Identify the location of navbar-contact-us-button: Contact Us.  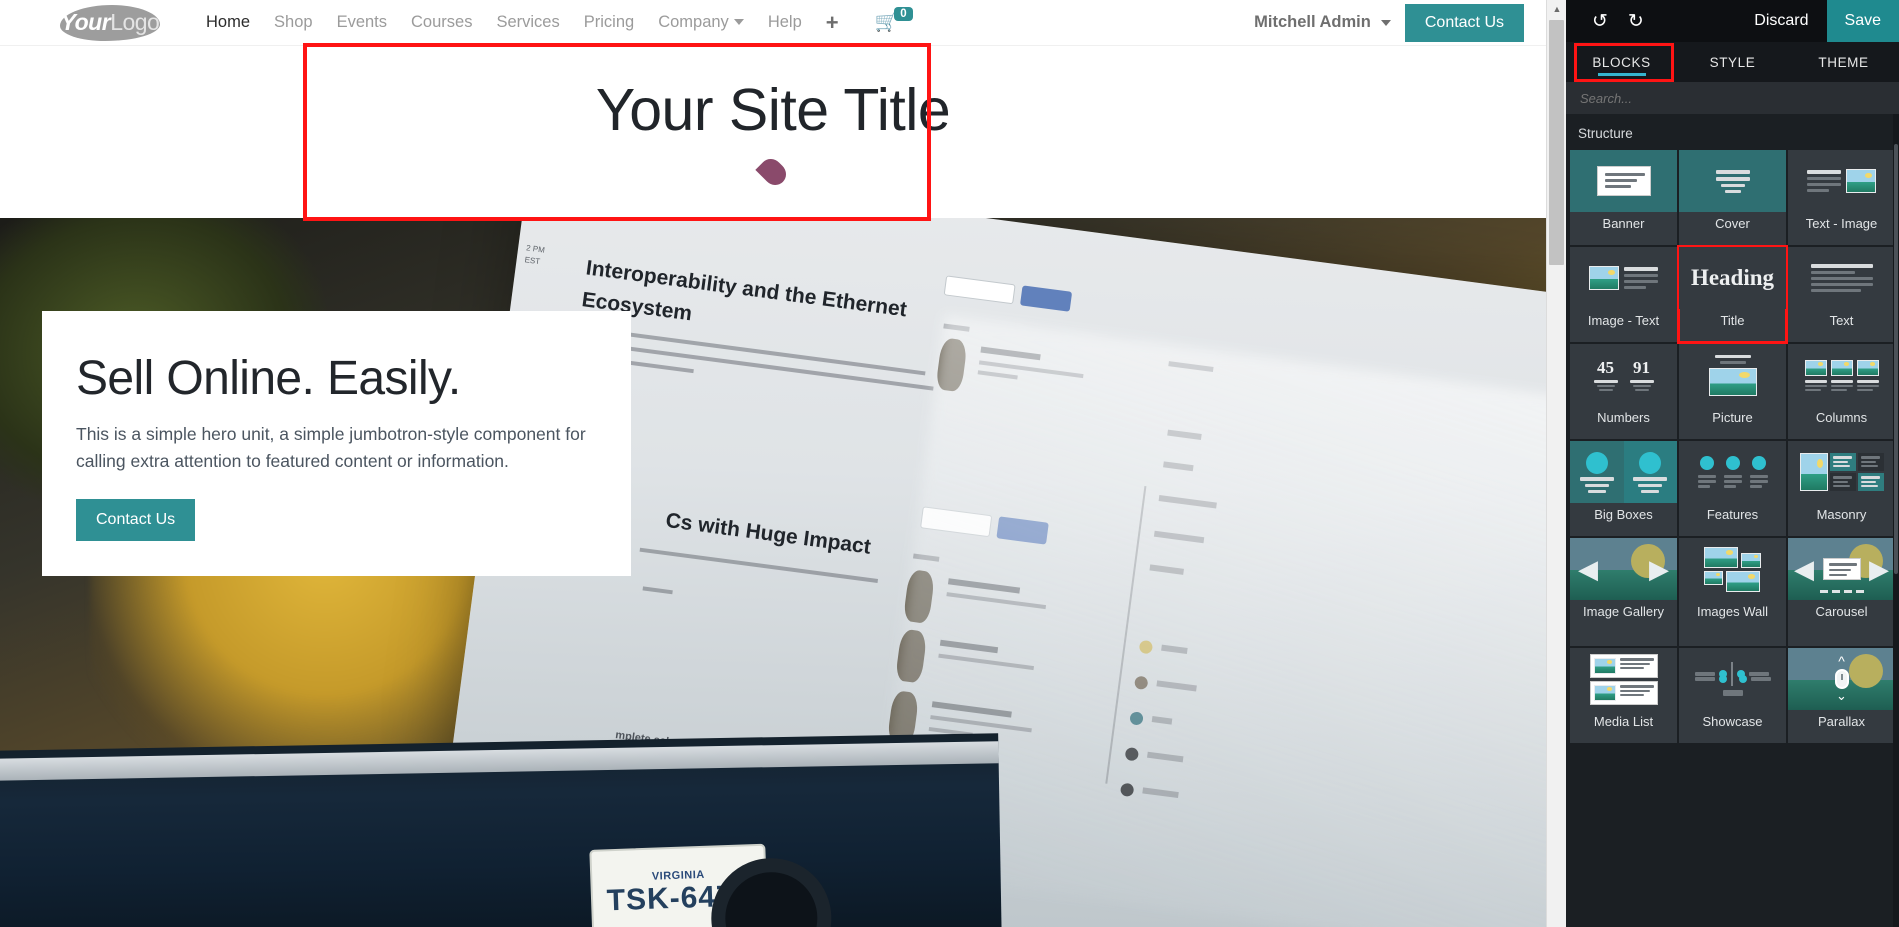
(1464, 22).